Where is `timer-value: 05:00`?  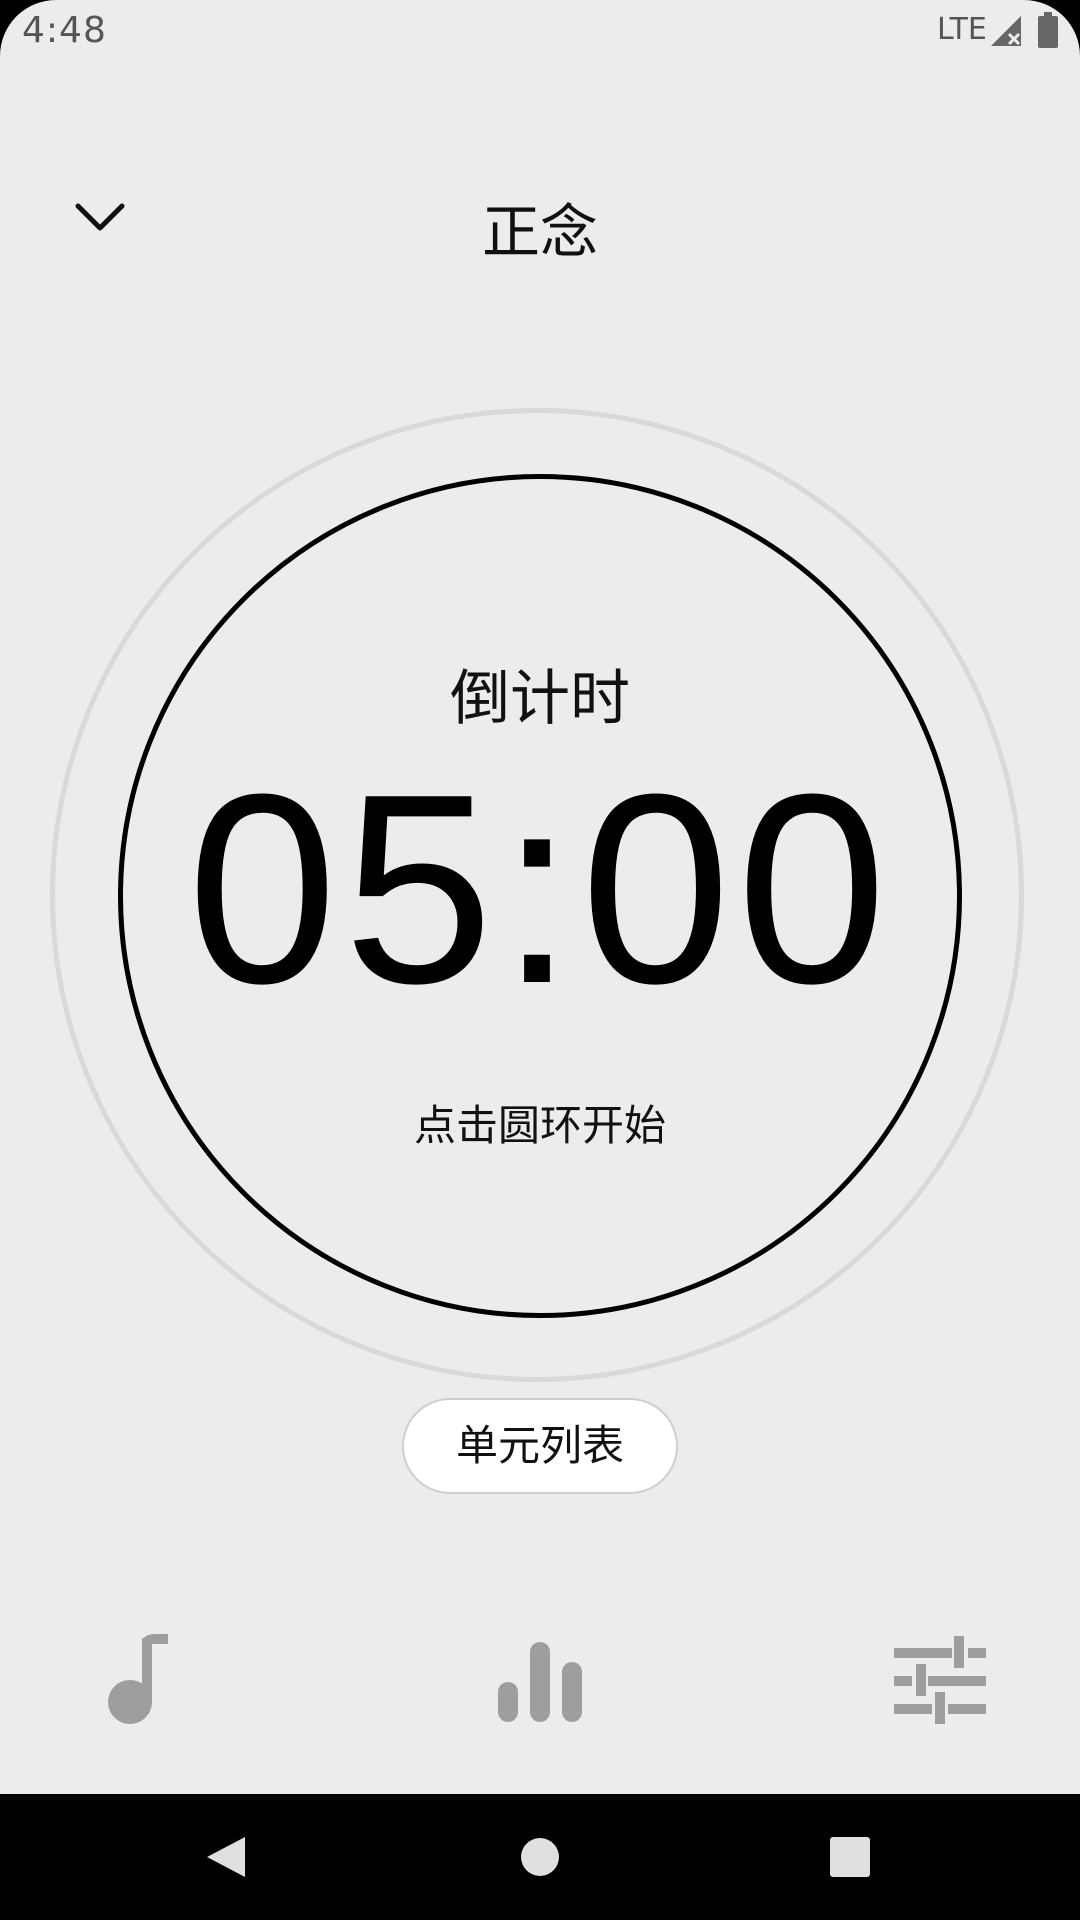 timer-value: 05:00 is located at coordinates (540, 889).